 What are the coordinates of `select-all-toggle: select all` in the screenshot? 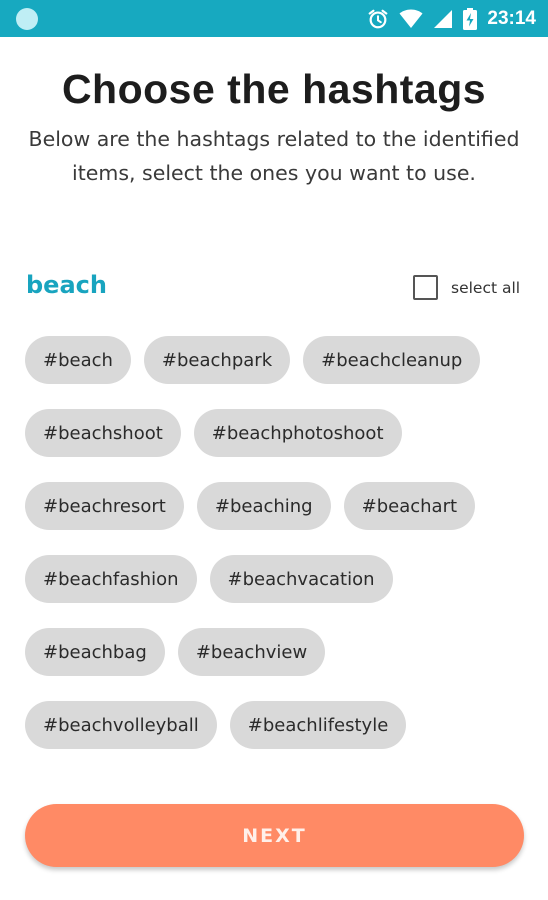 It's located at (466, 287).